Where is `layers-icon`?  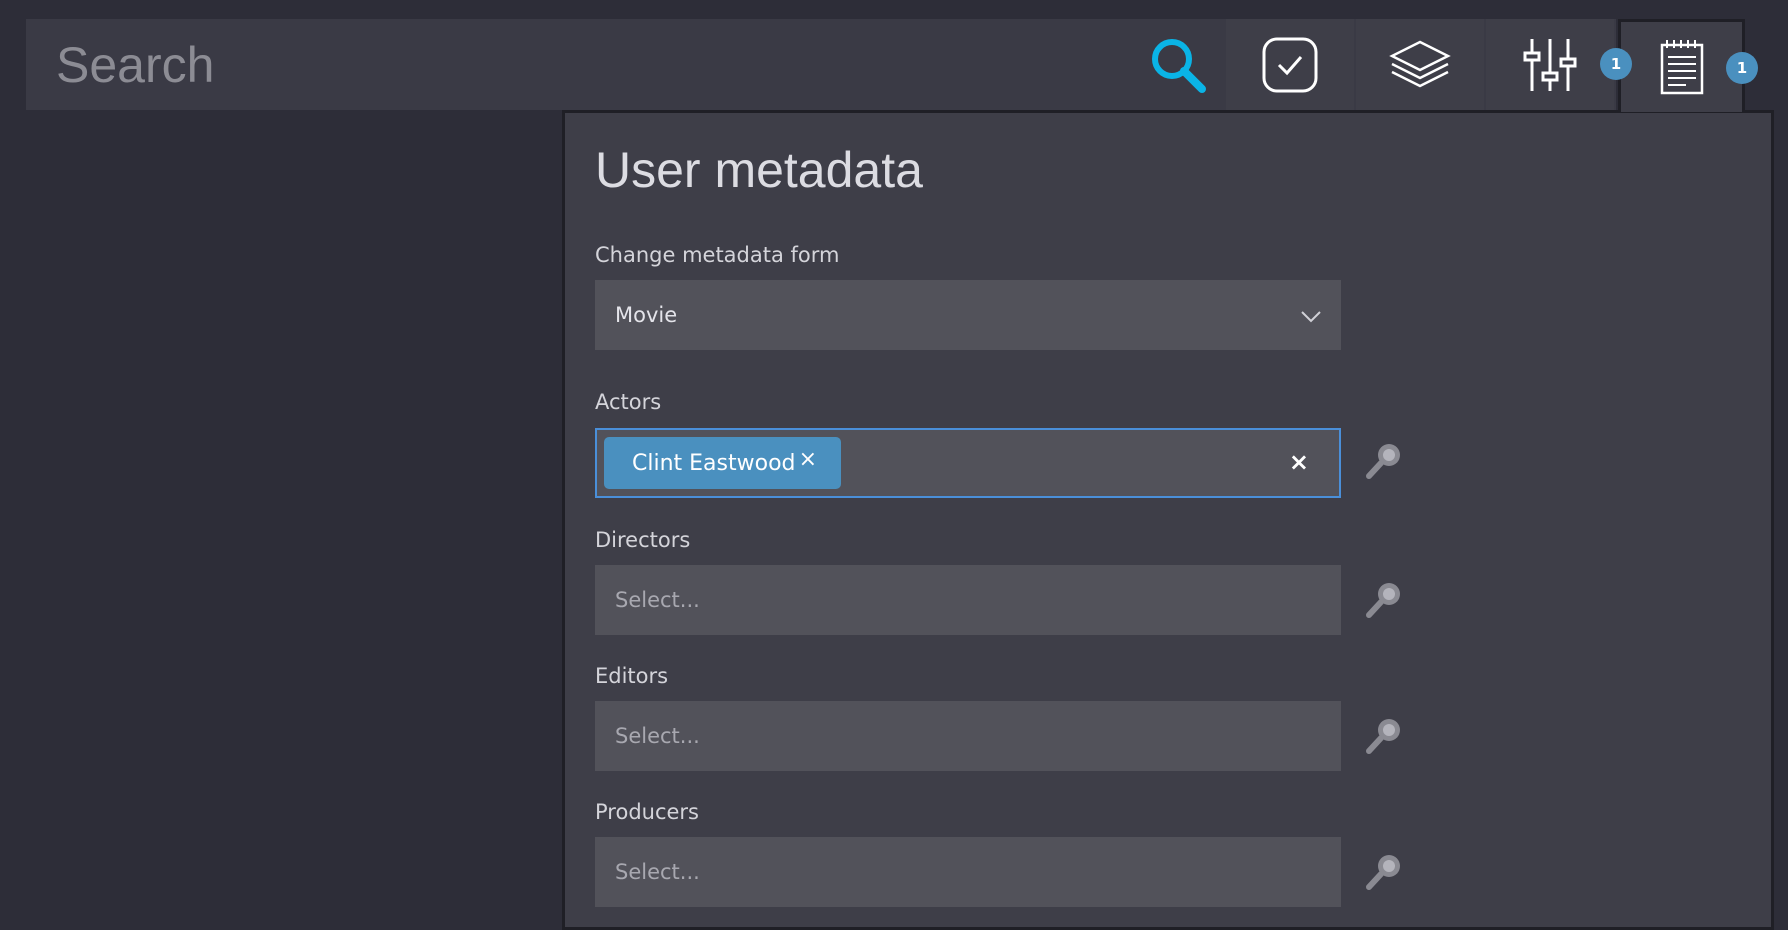 layers-icon is located at coordinates (1420, 63).